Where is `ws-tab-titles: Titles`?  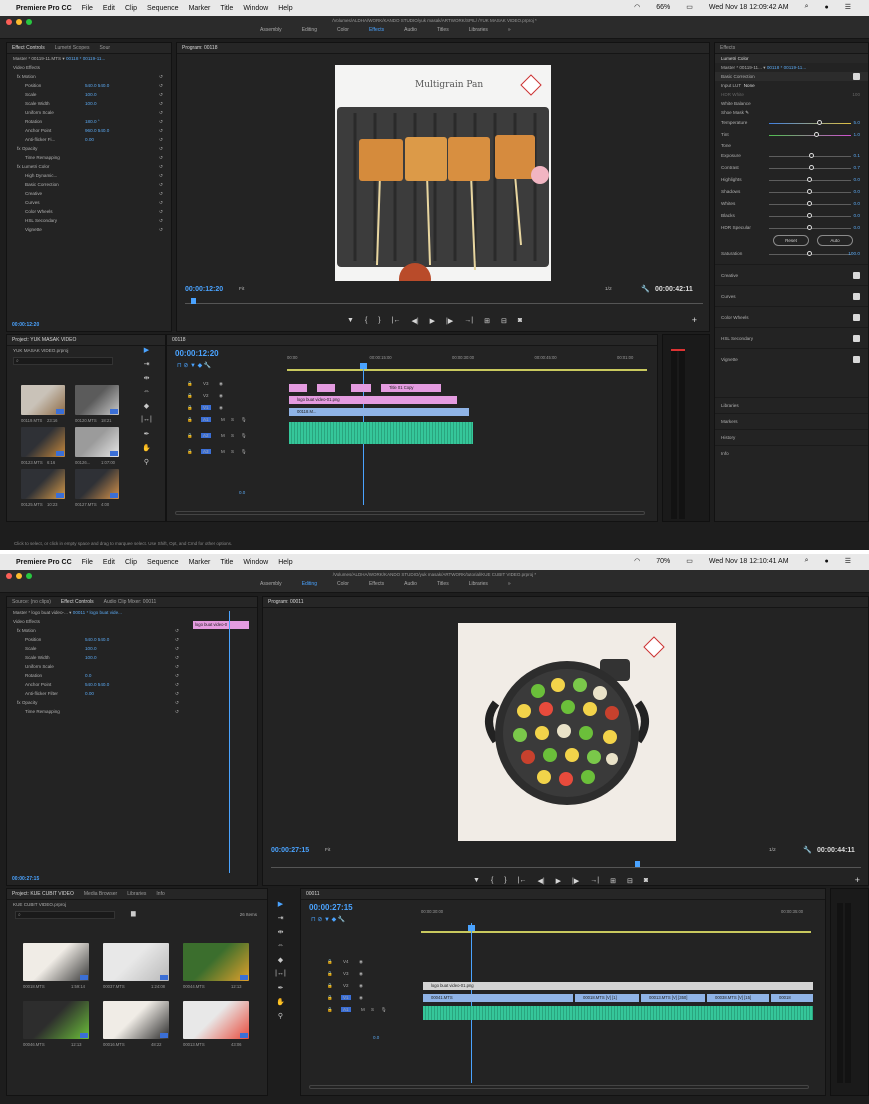 ws-tab-titles: Titles is located at coordinates (443, 30).